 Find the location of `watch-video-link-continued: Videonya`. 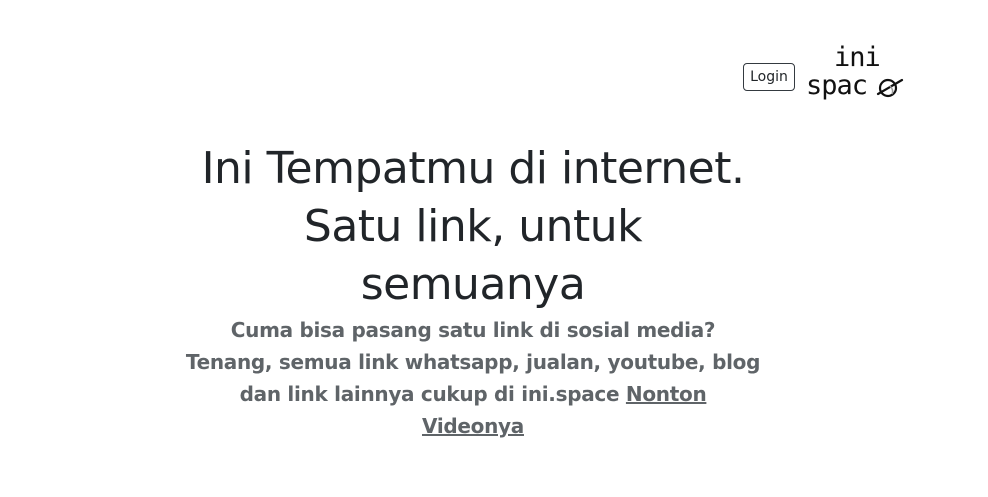

watch-video-link-continued: Videonya is located at coordinates (473, 426).